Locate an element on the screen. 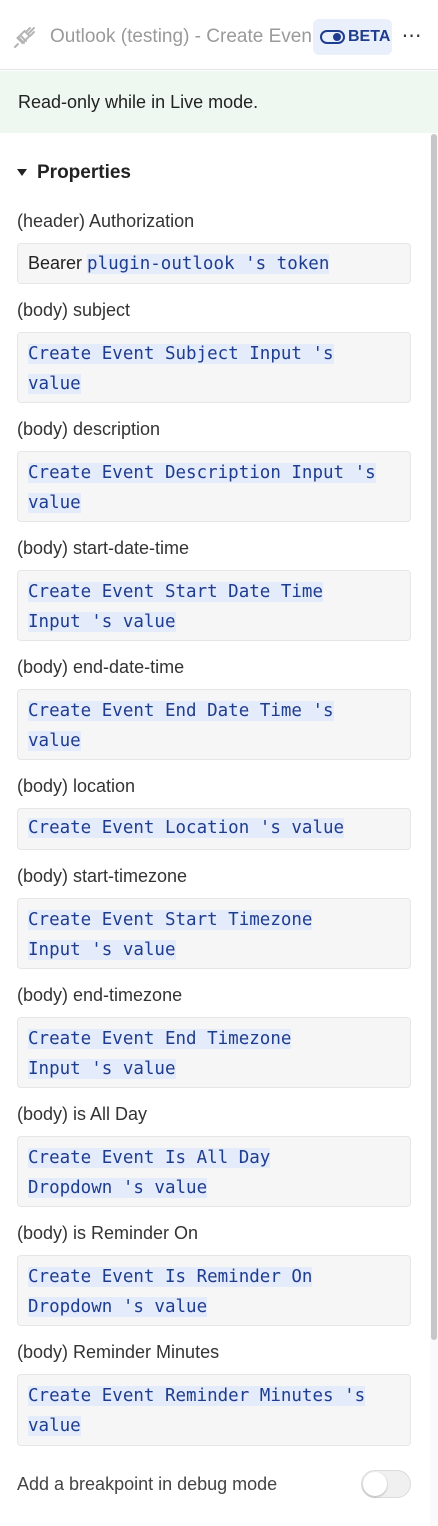  property-label: (body) is Reminder On is located at coordinates (108, 1233).